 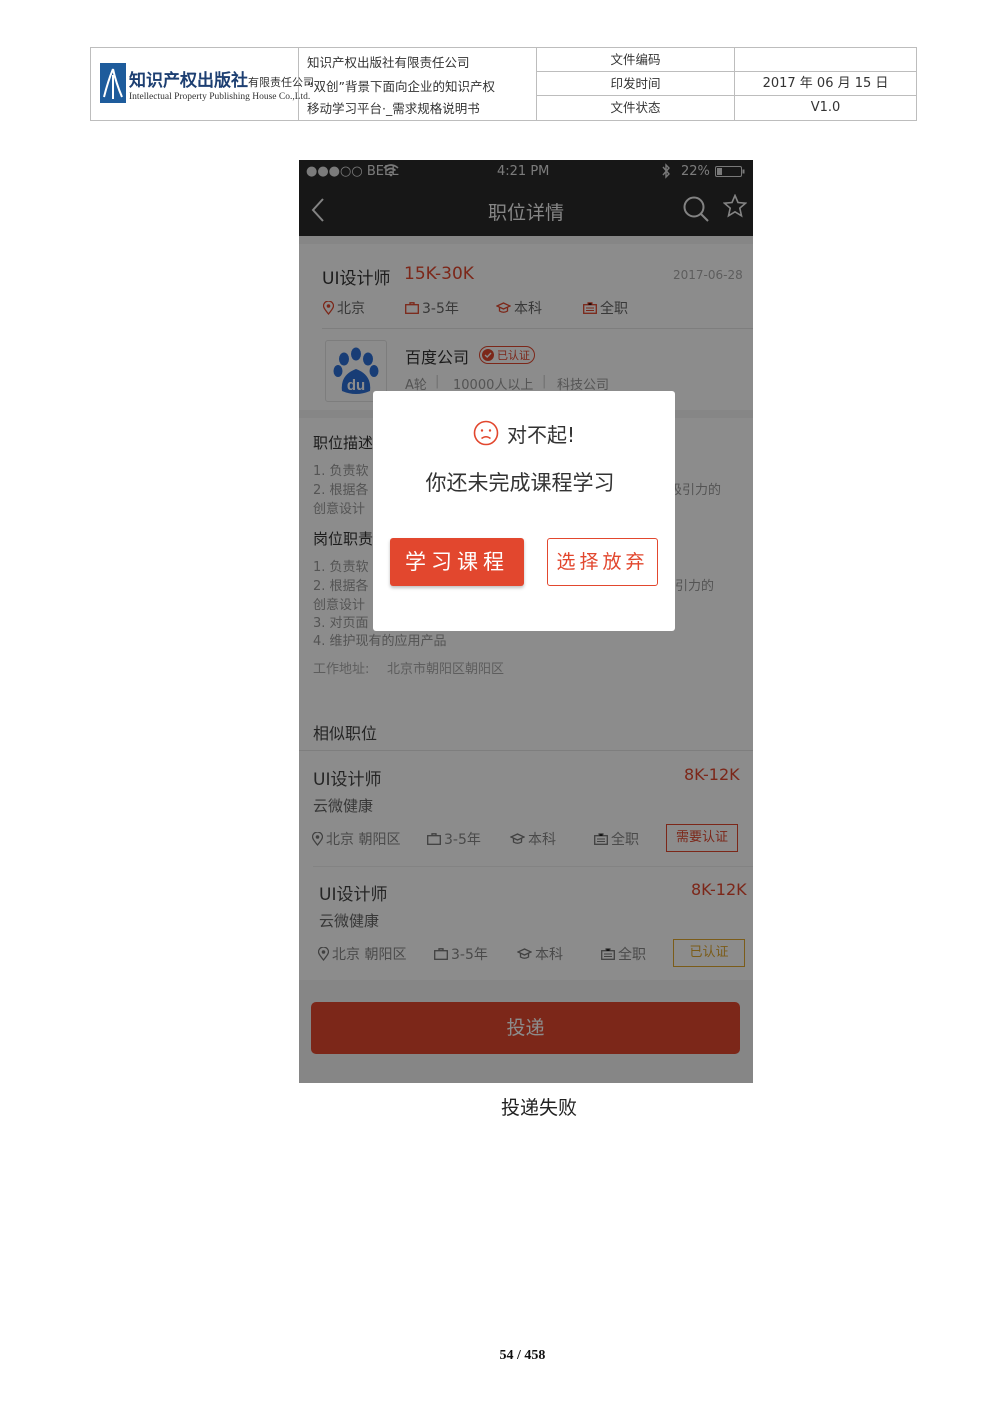 I want to click on label-file-status: 文件状态, so click(x=636, y=108).